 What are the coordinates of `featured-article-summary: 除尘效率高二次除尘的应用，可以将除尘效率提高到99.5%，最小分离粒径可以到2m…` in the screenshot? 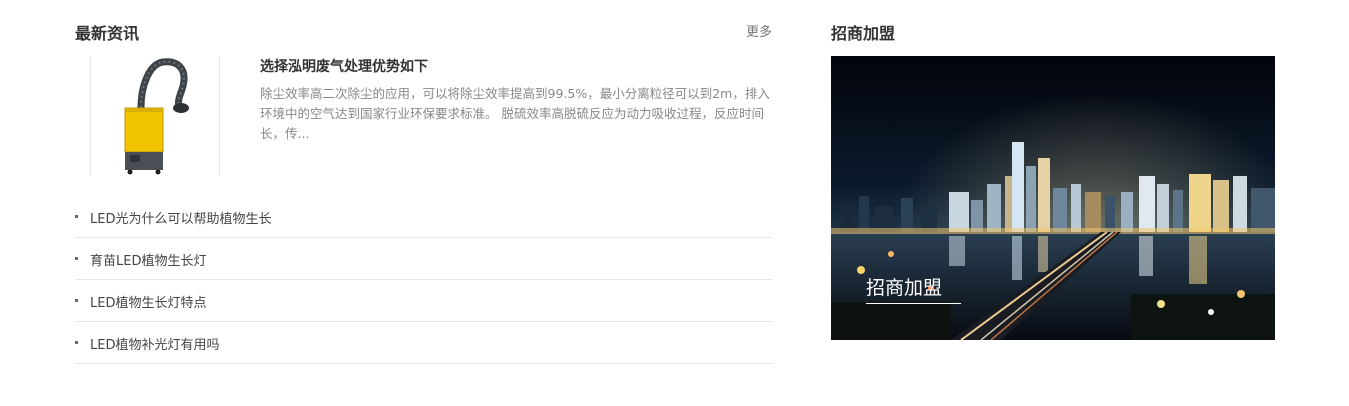 It's located at (515, 113).